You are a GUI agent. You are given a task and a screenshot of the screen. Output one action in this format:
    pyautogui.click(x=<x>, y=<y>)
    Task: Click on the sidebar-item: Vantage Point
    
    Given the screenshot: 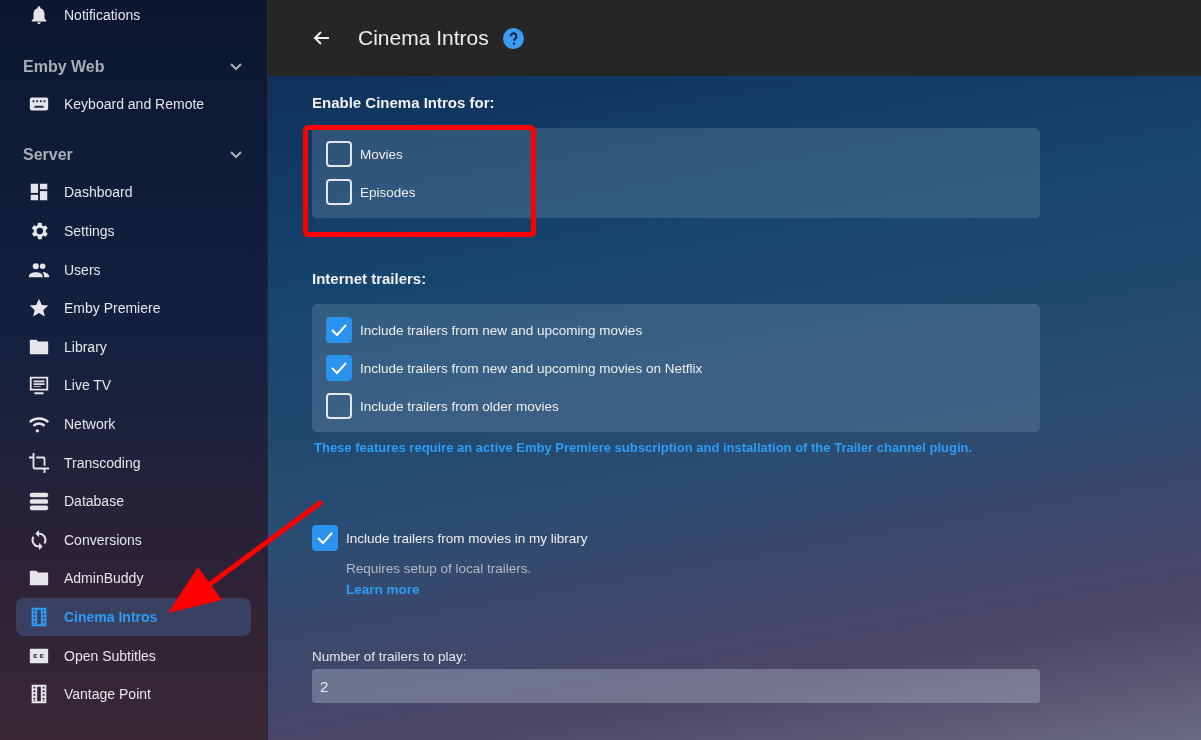 What is the action you would take?
    pyautogui.click(x=133, y=694)
    